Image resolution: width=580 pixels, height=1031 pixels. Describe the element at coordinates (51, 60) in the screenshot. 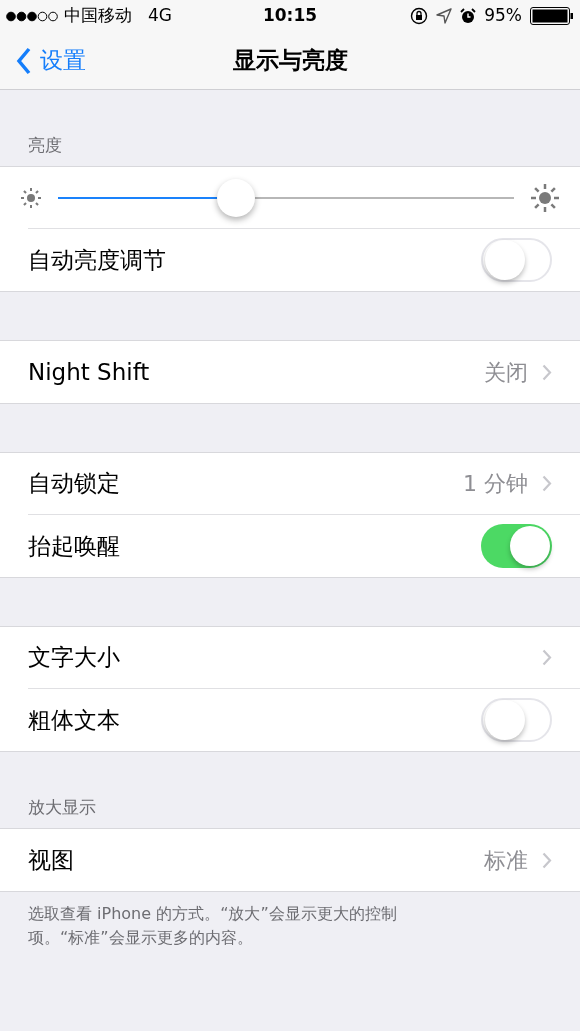

I see `back-button: 设置` at that location.